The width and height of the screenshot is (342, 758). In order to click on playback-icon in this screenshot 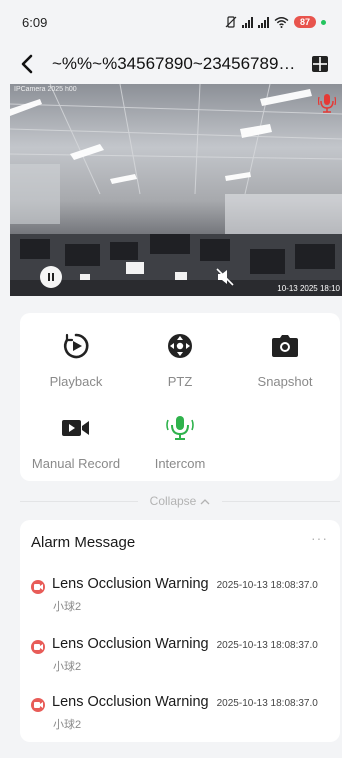, I will do `click(76, 346)`.